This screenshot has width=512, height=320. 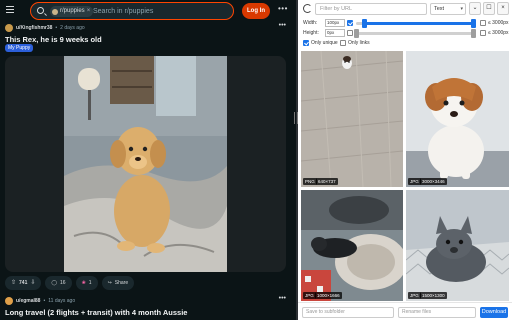 I want to click on comment-count: 16, so click(x=63, y=283).